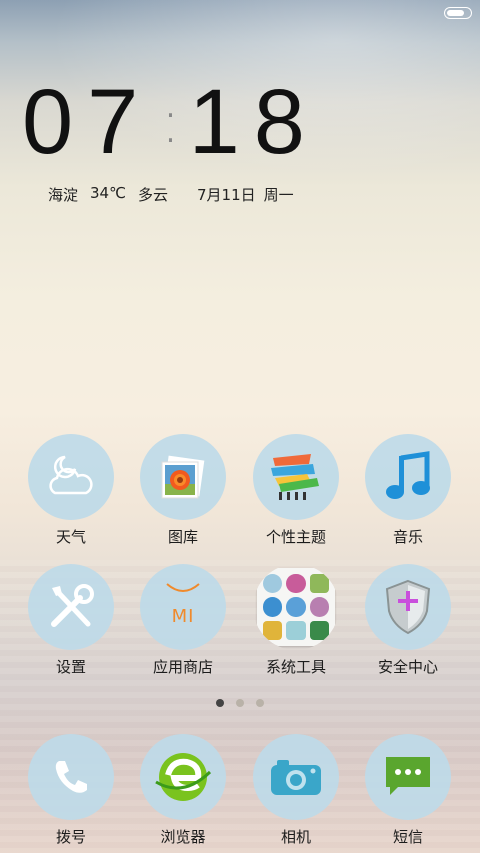  What do you see at coordinates (295, 837) in the screenshot?
I see `app-label: 相机` at bounding box center [295, 837].